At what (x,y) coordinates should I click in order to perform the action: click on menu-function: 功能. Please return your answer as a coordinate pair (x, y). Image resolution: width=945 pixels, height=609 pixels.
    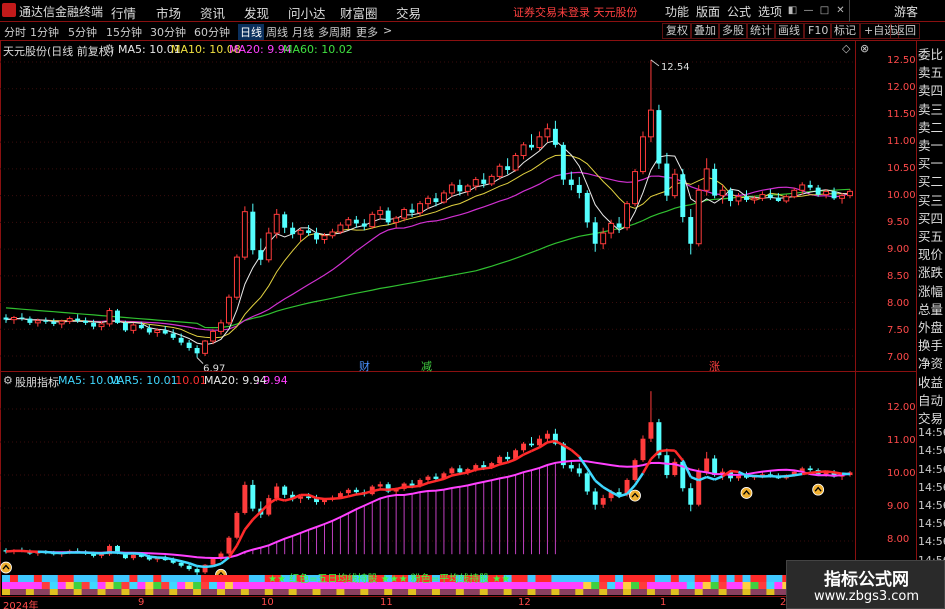
    Looking at the image, I should click on (677, 11).